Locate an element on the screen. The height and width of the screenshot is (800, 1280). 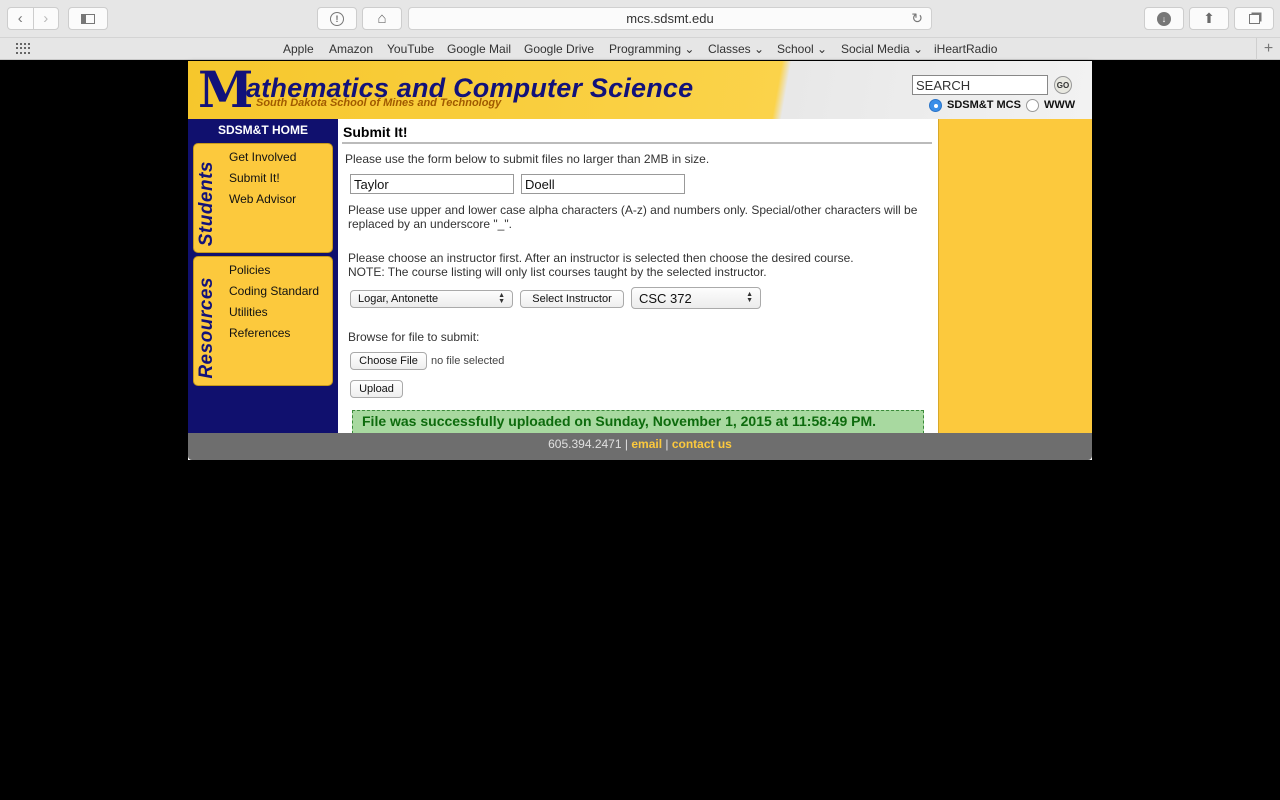
fav-programming: Programming ⌄ is located at coordinates (651, 49).